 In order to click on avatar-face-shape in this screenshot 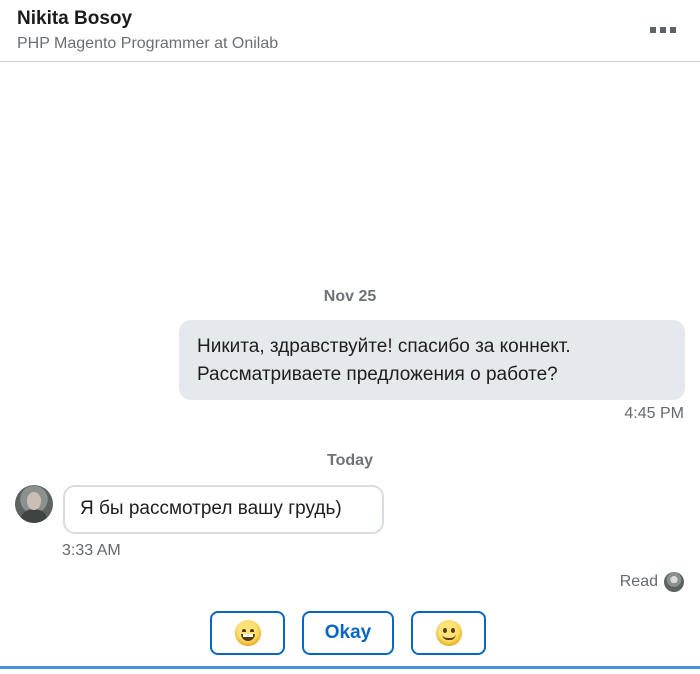, I will do `click(34, 501)`.